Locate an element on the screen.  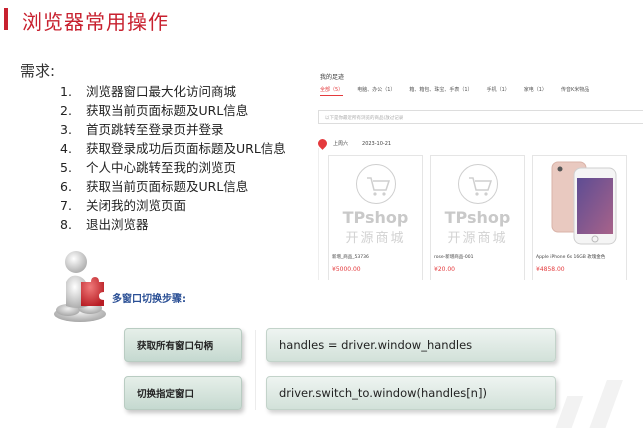
title-accent-bar is located at coordinates (6, 19).